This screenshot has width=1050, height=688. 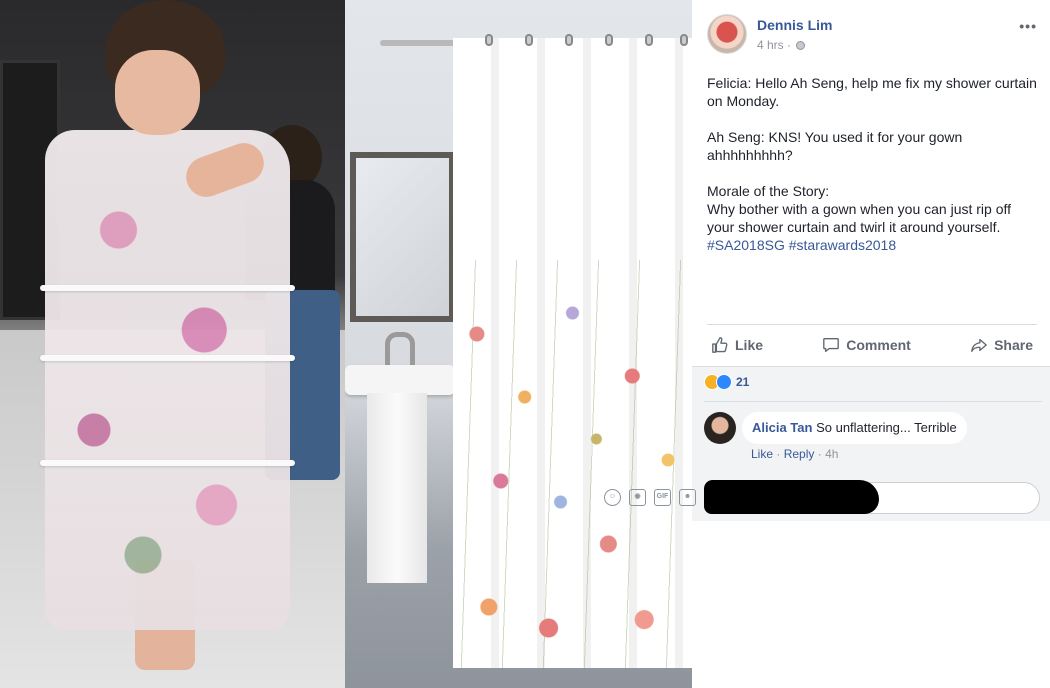 I want to click on post-actions: Like Comment Share, so click(x=872, y=345).